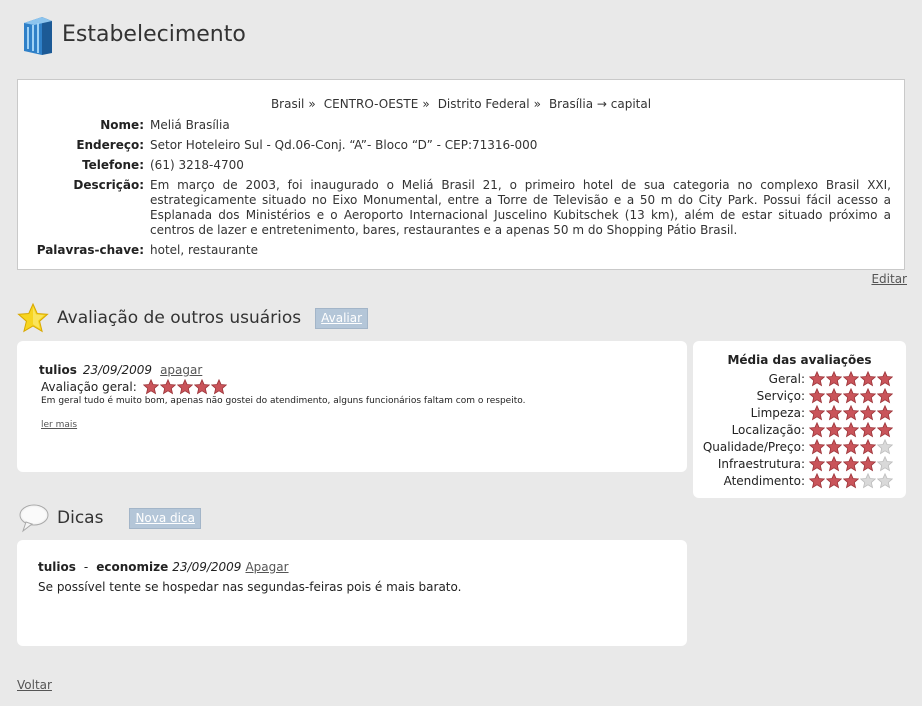 This screenshot has width=922, height=706. Describe the element at coordinates (33, 317) in the screenshot. I see `star-icon` at that location.